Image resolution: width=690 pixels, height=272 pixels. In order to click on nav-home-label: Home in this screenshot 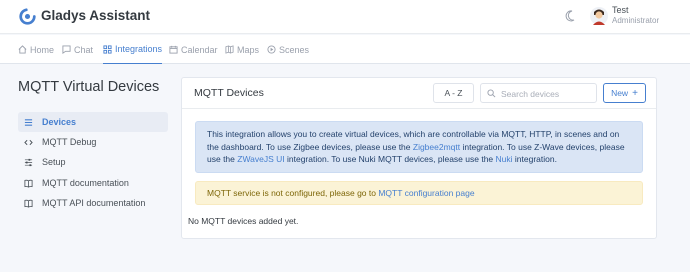, I will do `click(42, 49)`.